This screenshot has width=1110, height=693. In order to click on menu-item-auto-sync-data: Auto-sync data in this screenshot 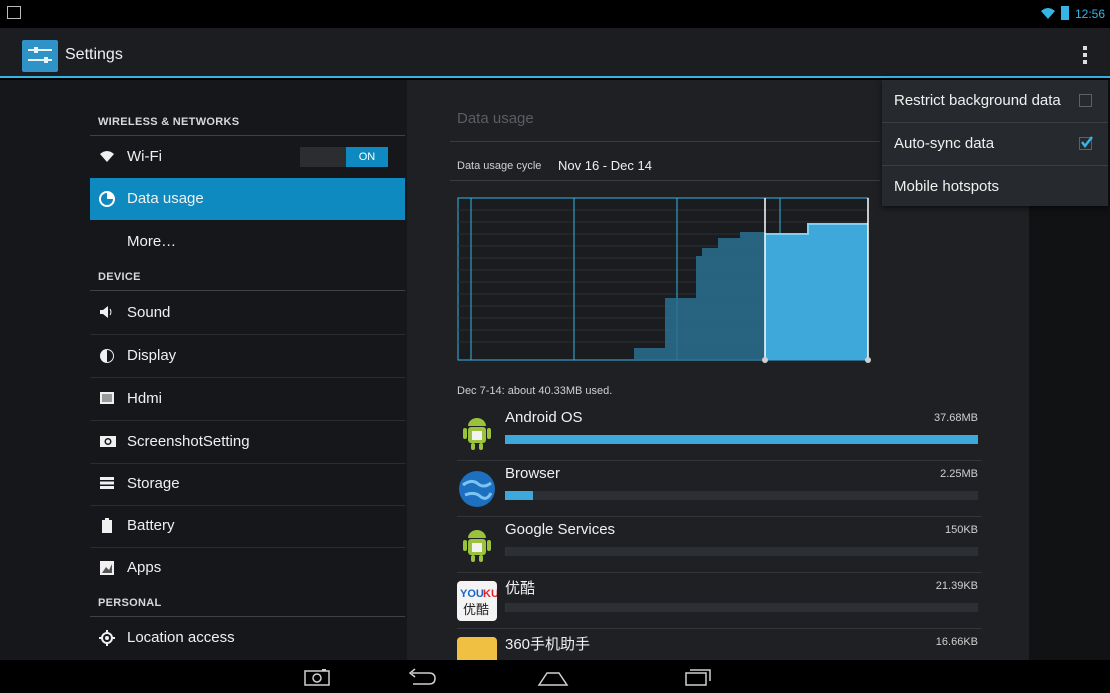, I will do `click(995, 144)`.